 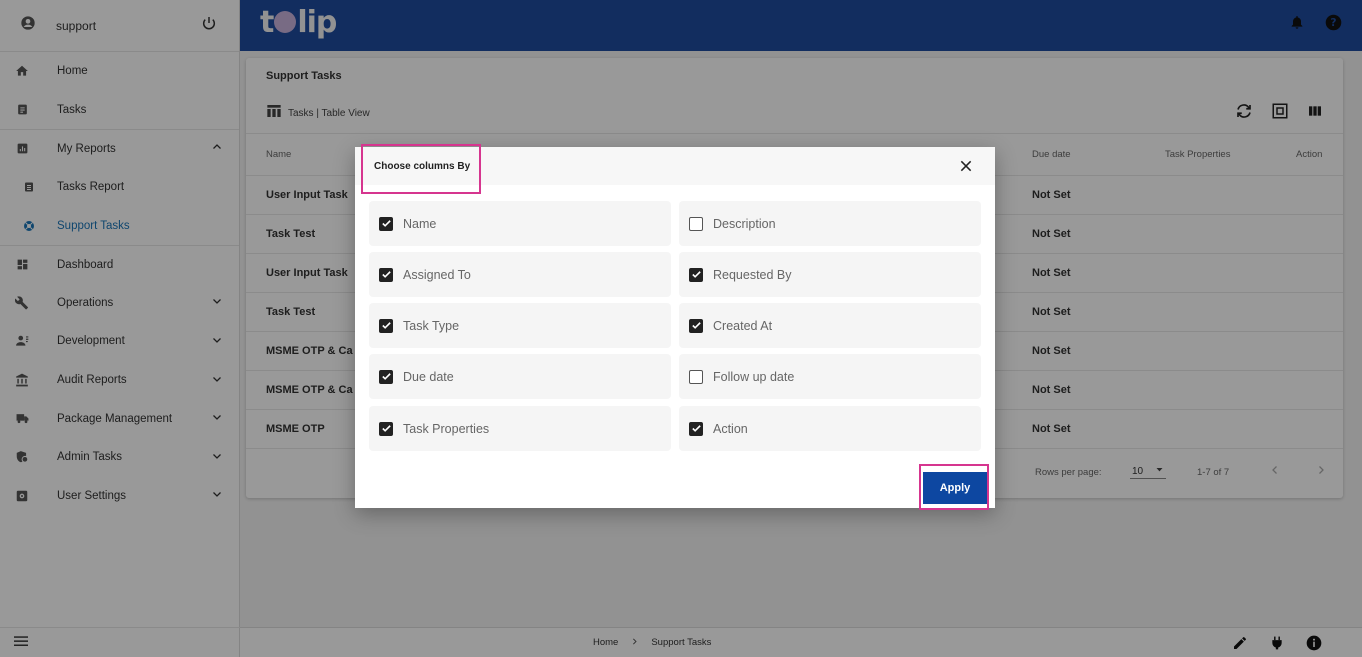 I want to click on apply-button: Apply, so click(x=955, y=488).